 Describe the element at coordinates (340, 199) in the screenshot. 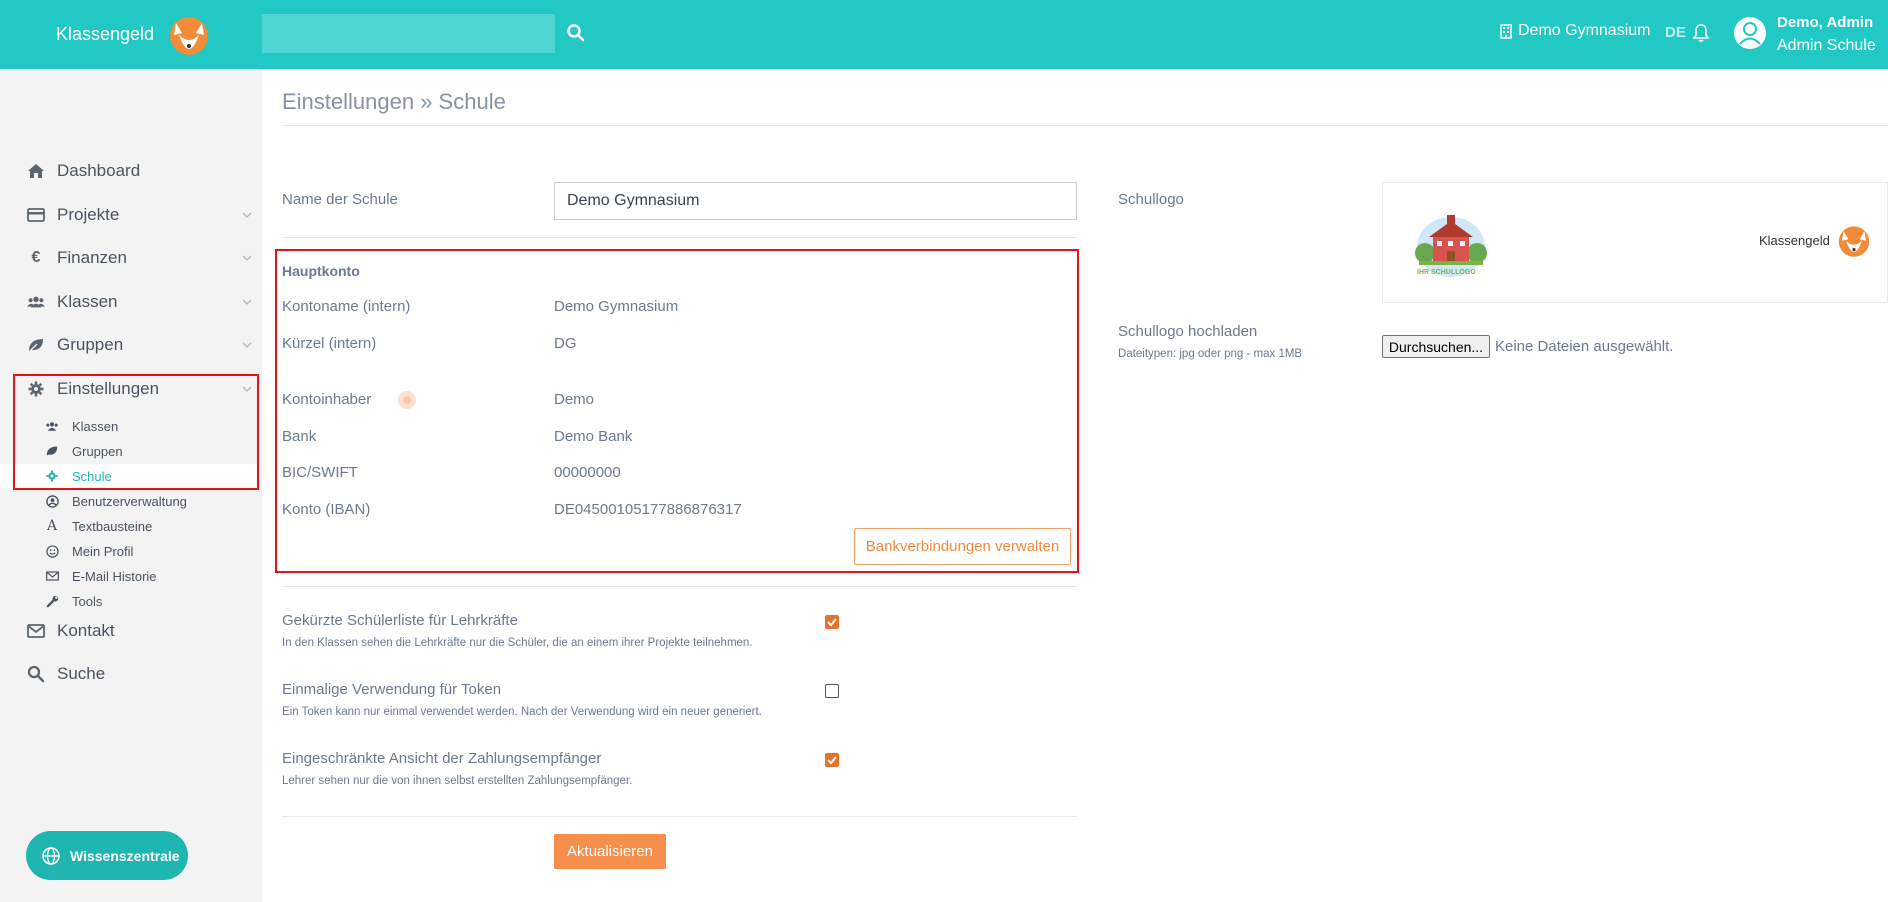

I see `school-name-label: Name der Schule` at that location.